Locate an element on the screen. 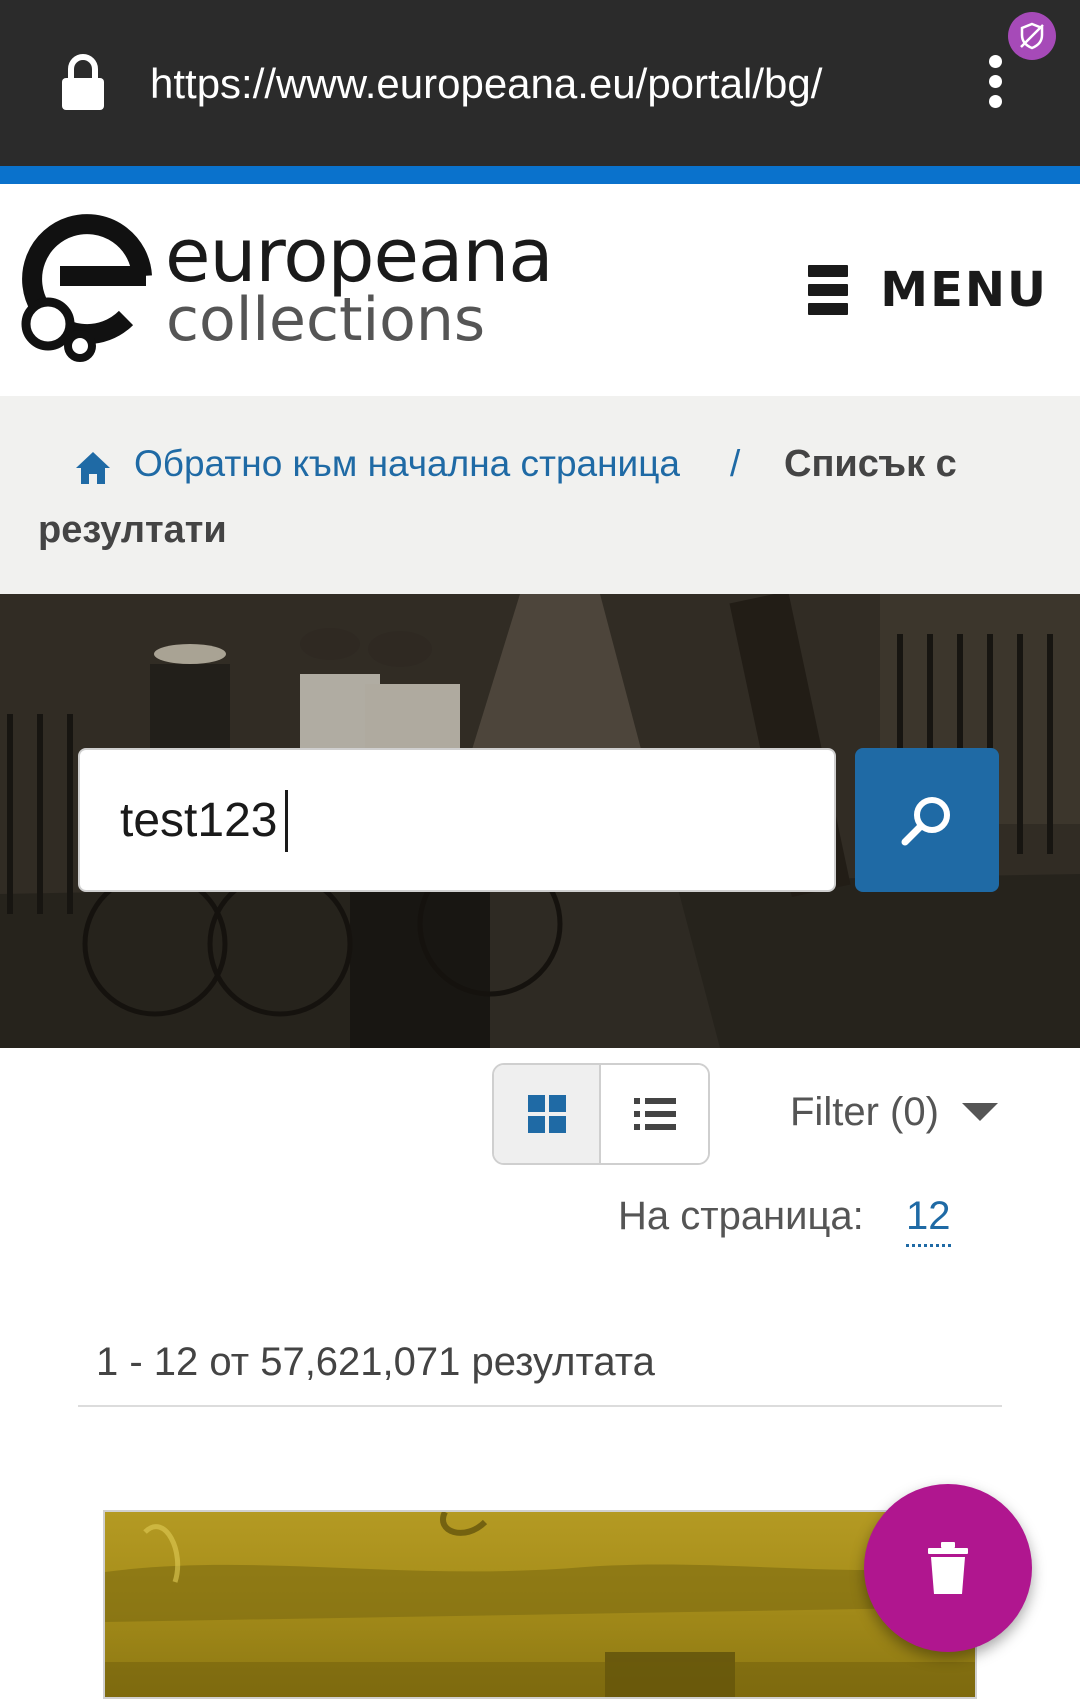  home-icon is located at coordinates (93, 468).